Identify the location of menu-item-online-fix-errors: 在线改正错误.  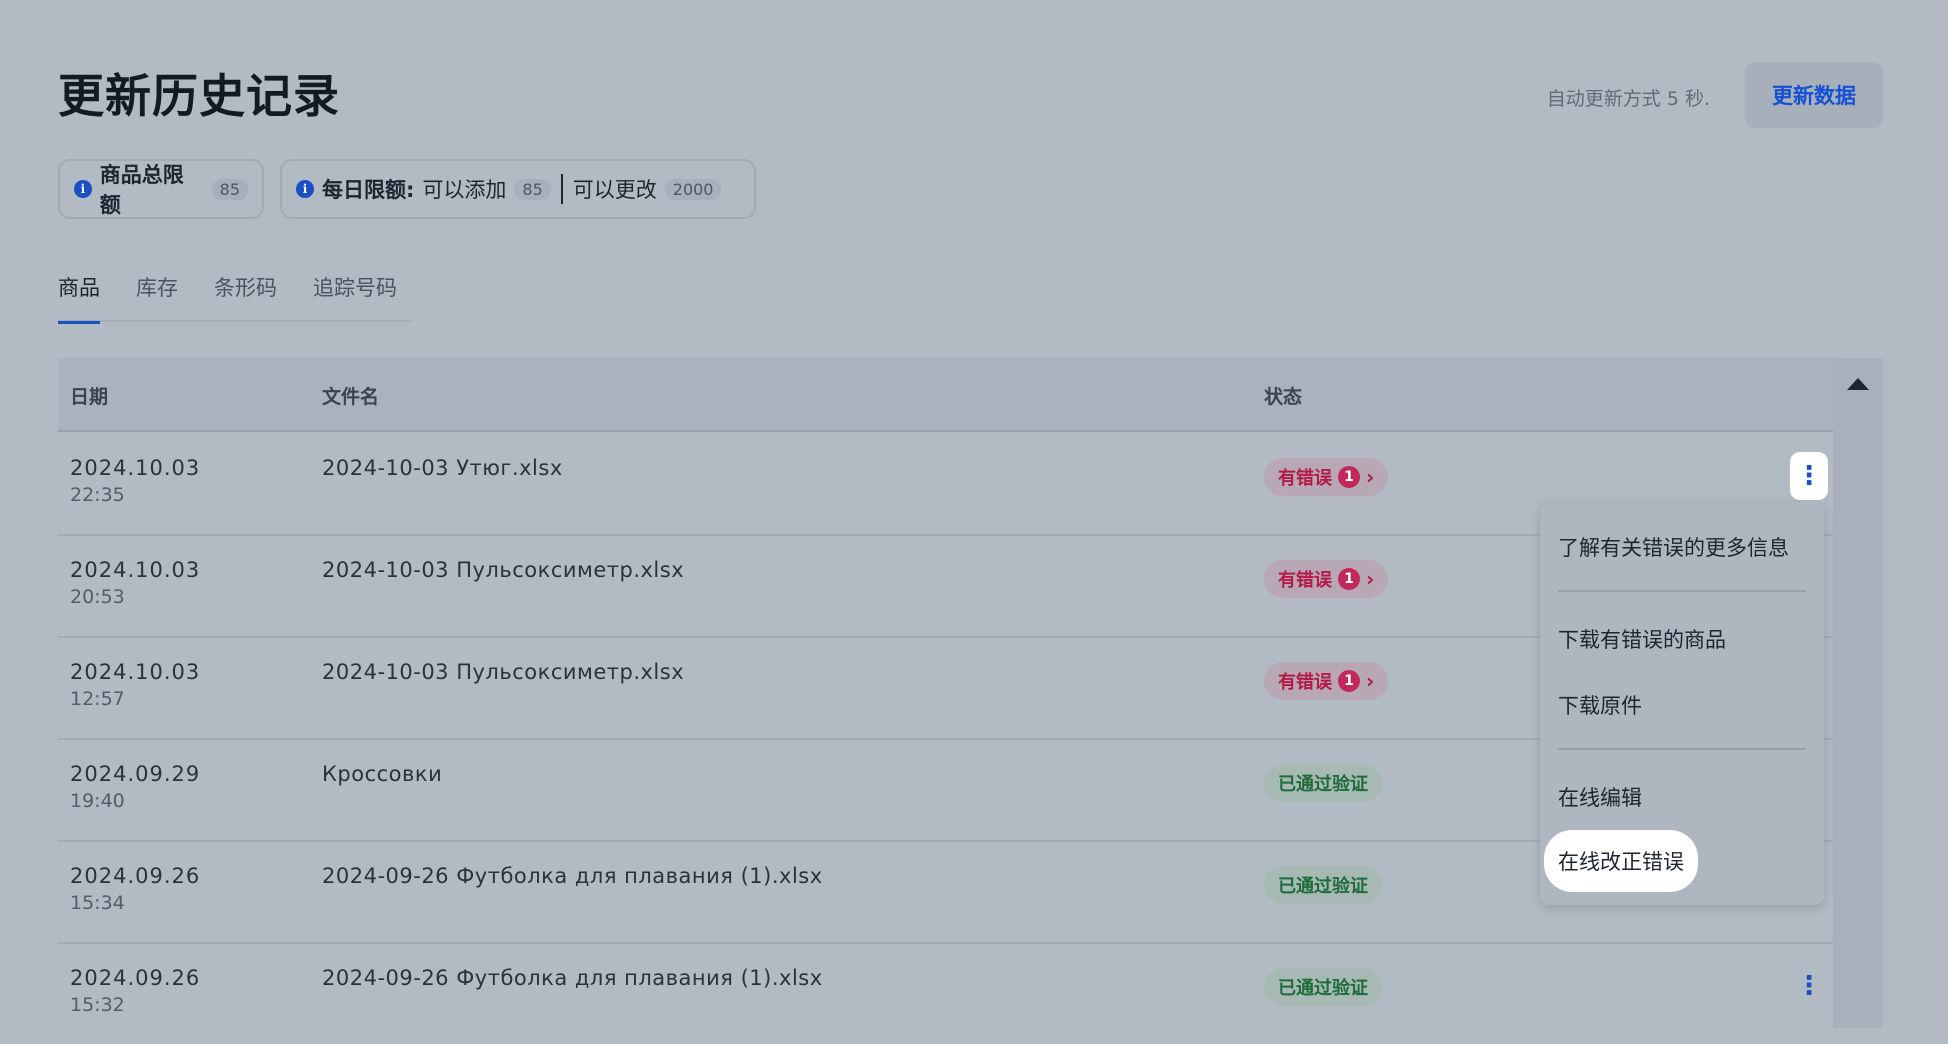
(1621, 861).